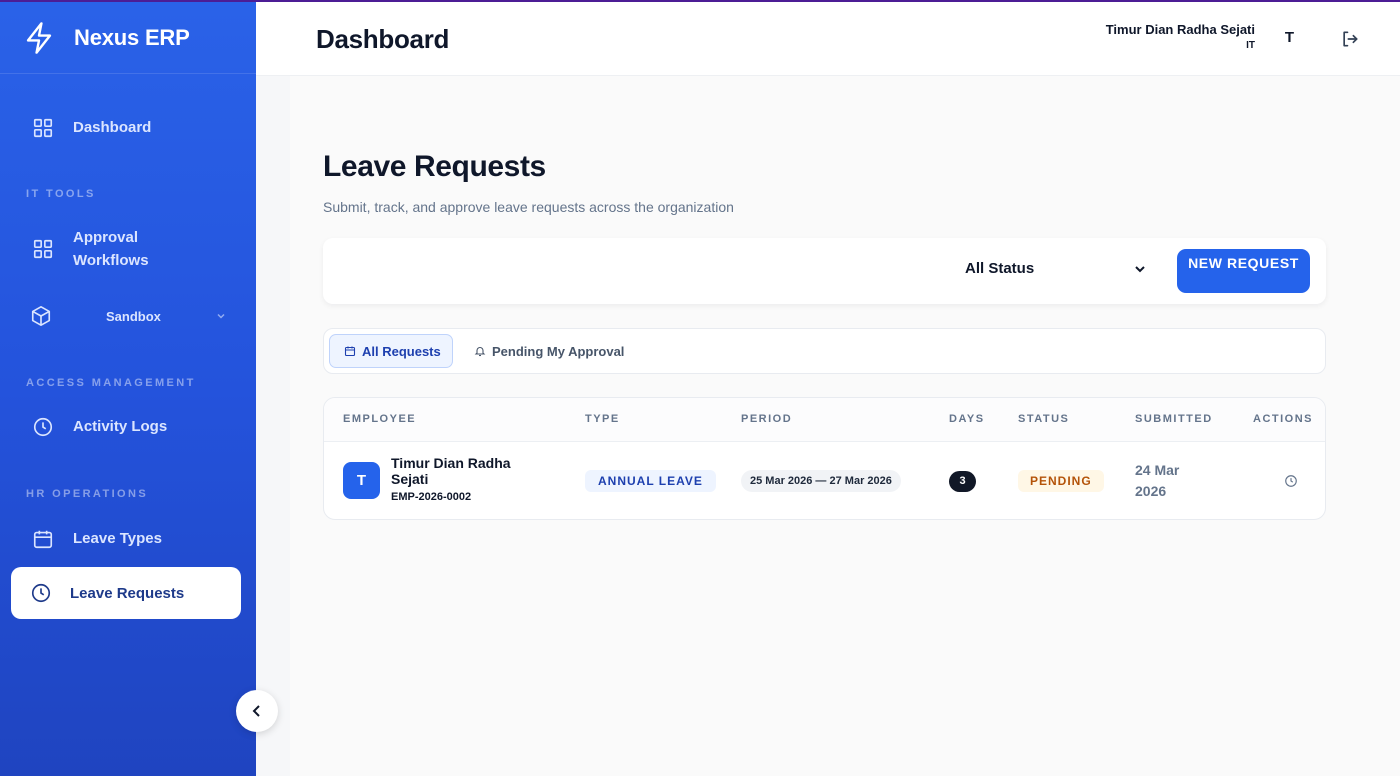  What do you see at coordinates (117, 538) in the screenshot?
I see `sidebar-item-label: Leave Types` at bounding box center [117, 538].